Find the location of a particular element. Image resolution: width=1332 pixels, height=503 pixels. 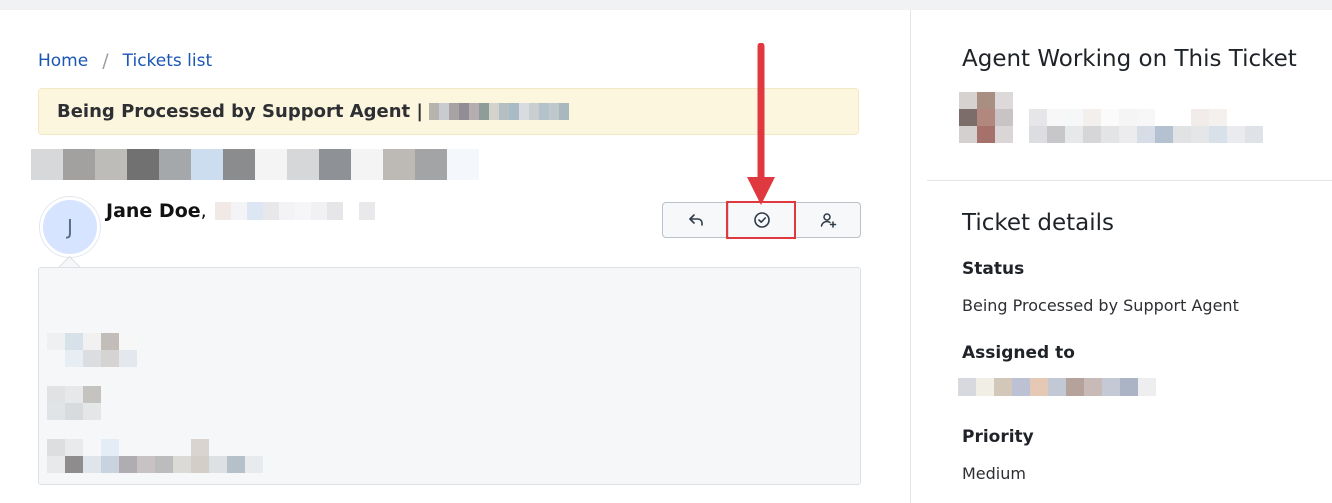

reply-icon is located at coordinates (695, 220).